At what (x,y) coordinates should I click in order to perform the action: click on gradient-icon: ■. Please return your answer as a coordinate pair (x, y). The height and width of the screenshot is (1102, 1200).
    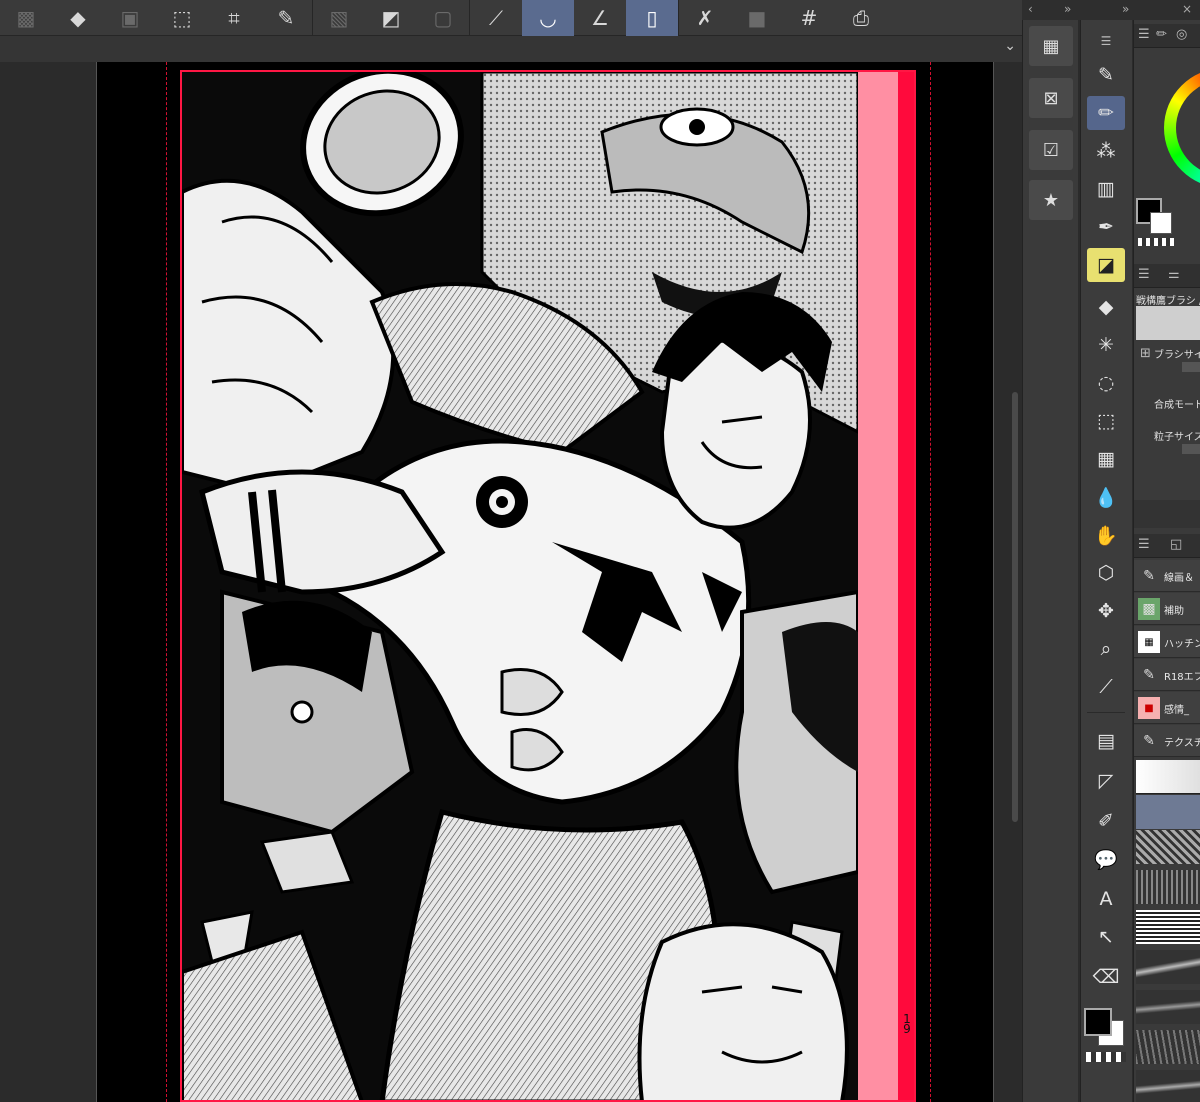
    Looking at the image, I should click on (757, 18).